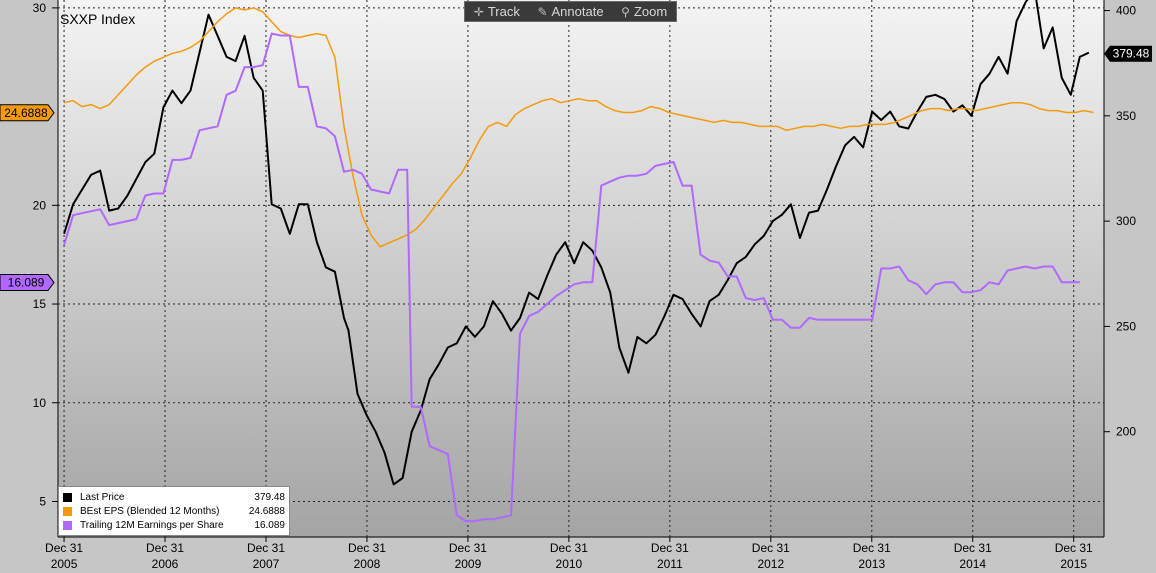 The image size is (1156, 573). Describe the element at coordinates (670, 564) in the screenshot. I see `x-tick-year: 2011` at that location.